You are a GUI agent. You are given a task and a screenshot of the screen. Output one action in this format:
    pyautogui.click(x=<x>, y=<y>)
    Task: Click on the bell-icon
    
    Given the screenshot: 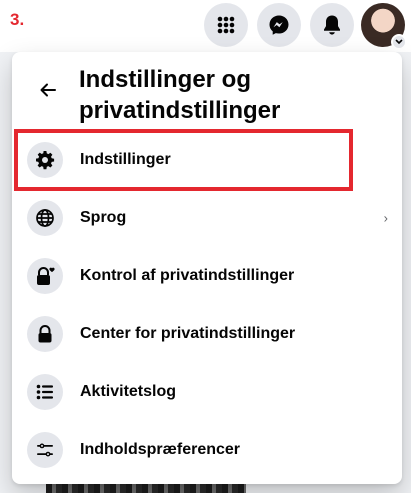 What is the action you would take?
    pyautogui.click(x=332, y=25)
    